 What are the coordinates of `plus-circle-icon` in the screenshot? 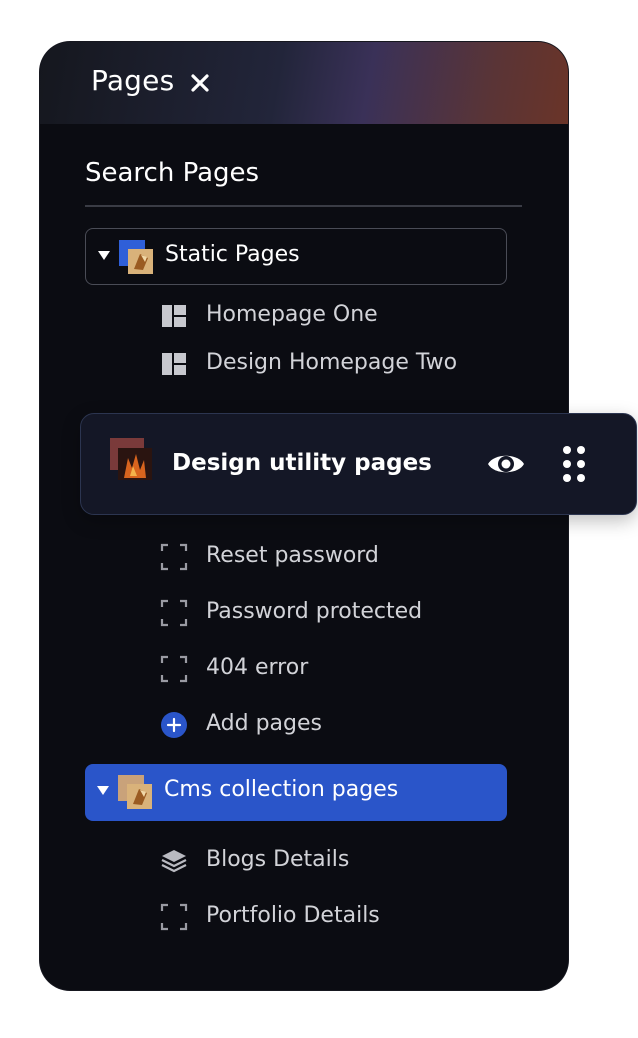 It's located at (174, 725).